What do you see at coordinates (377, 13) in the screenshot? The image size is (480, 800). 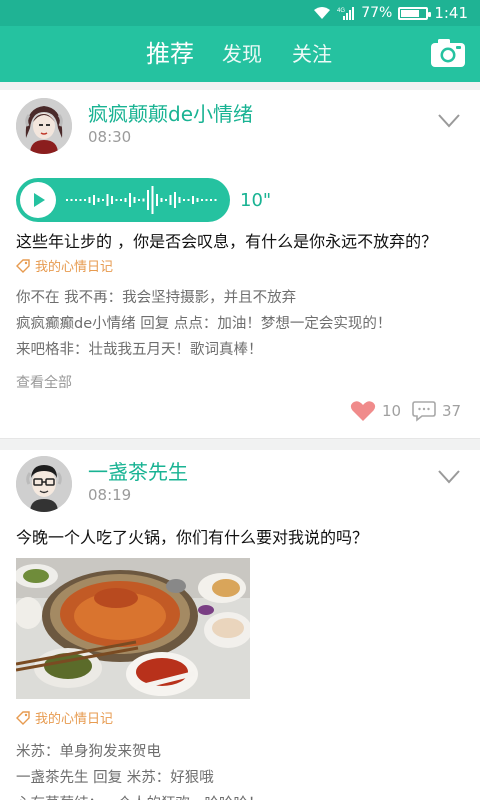 I see `battery-percent: 77%` at bounding box center [377, 13].